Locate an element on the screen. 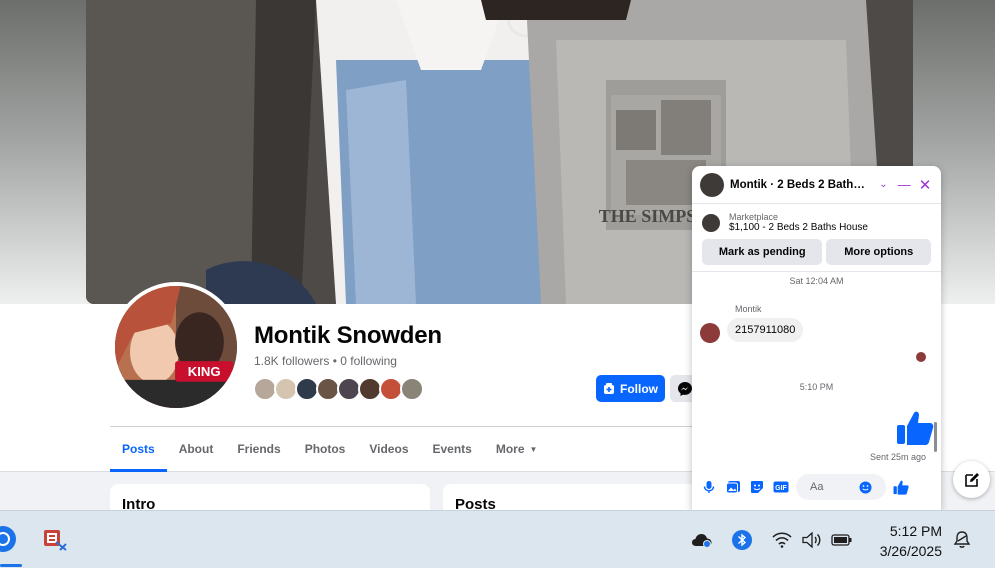 This screenshot has width=995, height=568. message-input: Aa is located at coordinates (841, 487).